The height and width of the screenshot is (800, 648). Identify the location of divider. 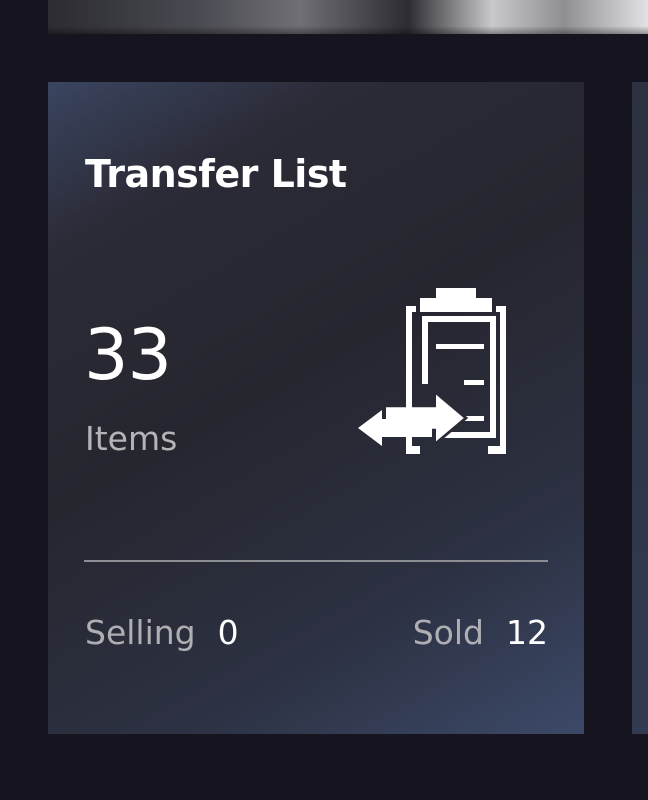
(316, 561).